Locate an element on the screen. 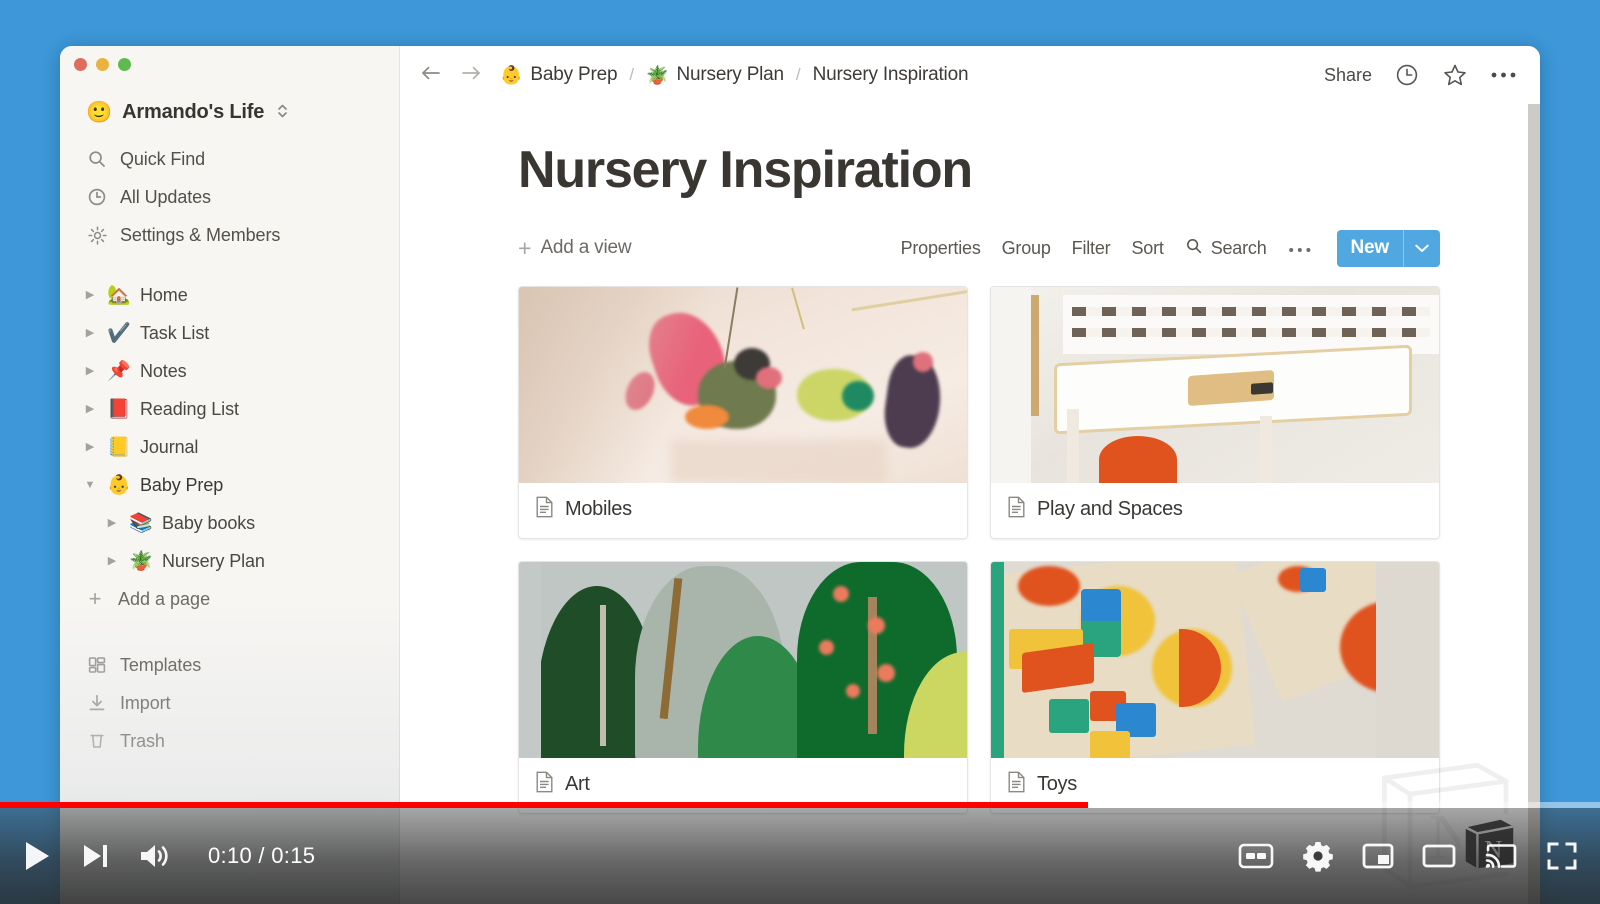  arrow-right-icon is located at coordinates (471, 75).